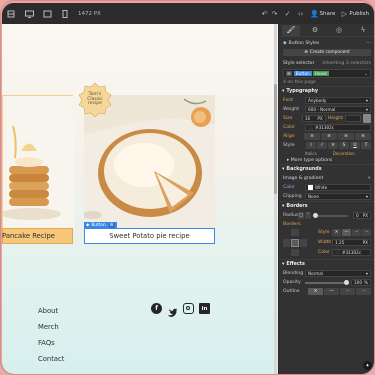 The height and width of the screenshot is (375, 375). I want to click on size-input: 16 PX, so click(313, 118).